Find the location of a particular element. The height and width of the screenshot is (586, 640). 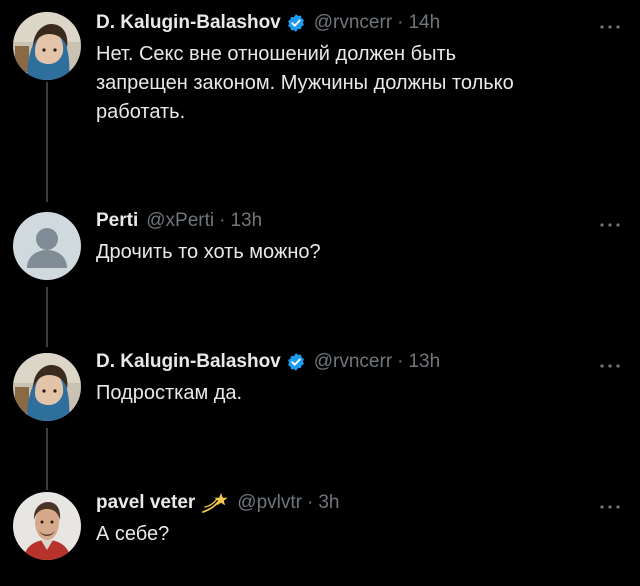

default-avatar-icon is located at coordinates (47, 246).